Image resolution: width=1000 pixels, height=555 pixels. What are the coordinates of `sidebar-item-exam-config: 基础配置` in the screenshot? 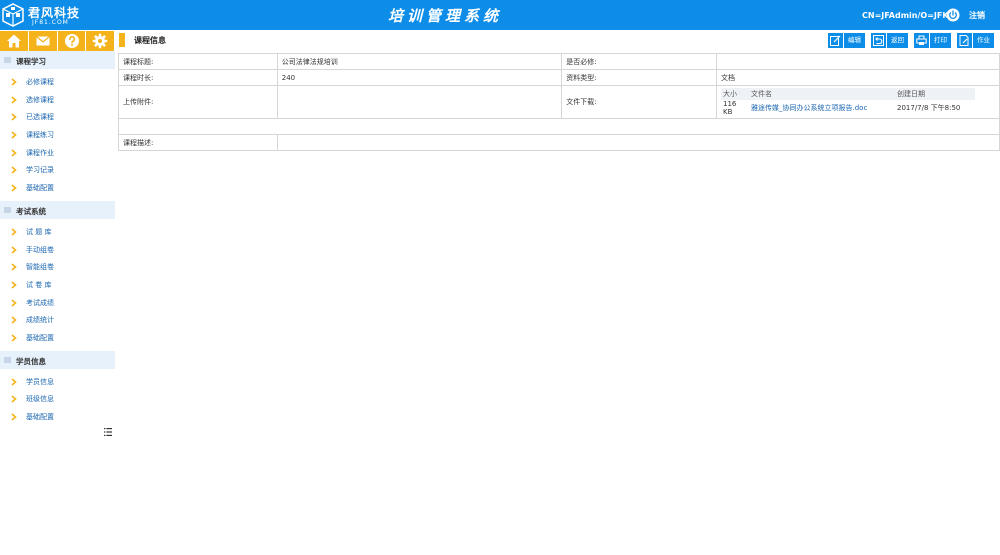 It's located at (57, 338).